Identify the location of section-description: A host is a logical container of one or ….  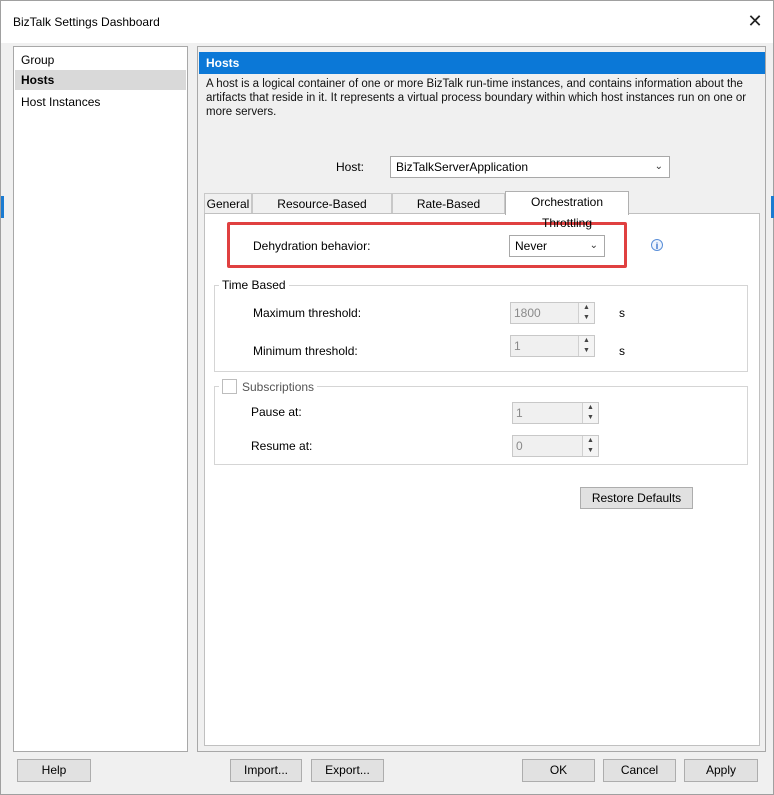
(476, 98).